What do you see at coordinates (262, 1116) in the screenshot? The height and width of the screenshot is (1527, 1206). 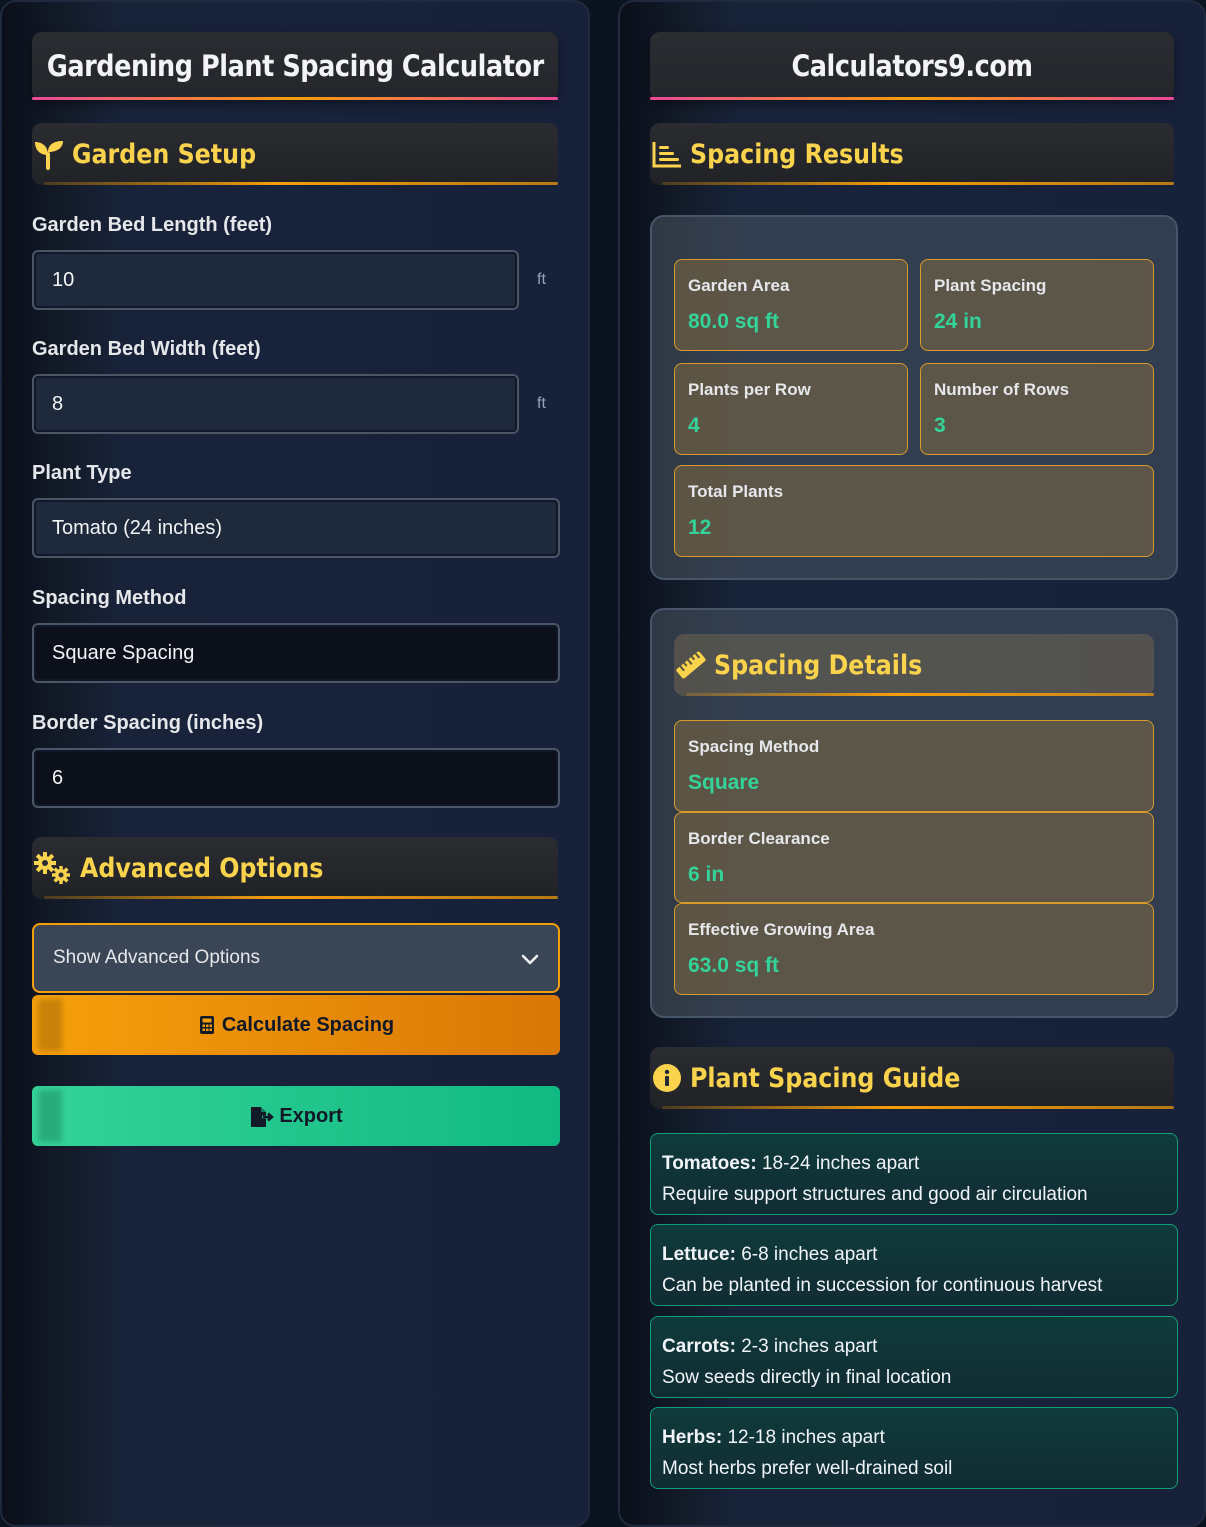 I see `file-export-icon` at bounding box center [262, 1116].